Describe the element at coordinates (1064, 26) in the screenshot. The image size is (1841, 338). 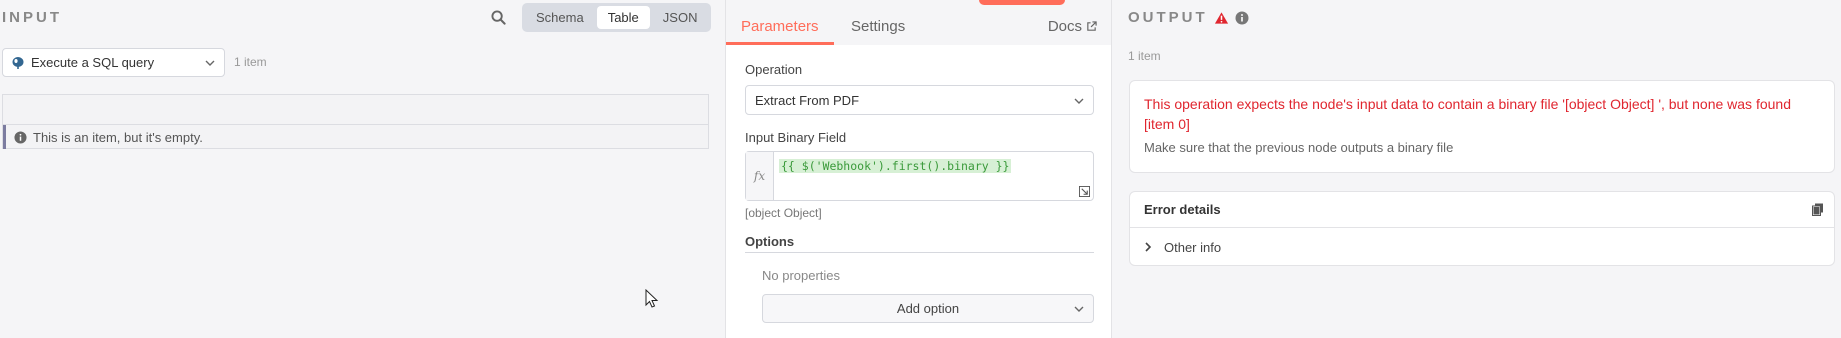
I see `docs-link-label: Docs` at that location.